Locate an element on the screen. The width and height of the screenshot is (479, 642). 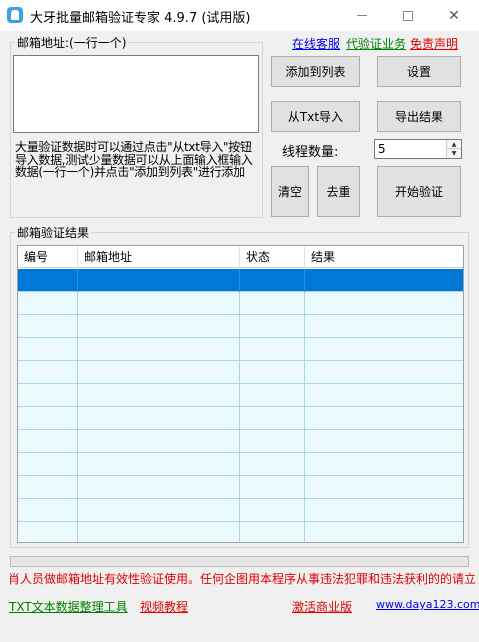
video-tutorial-link: 视频教程 is located at coordinates (164, 606).